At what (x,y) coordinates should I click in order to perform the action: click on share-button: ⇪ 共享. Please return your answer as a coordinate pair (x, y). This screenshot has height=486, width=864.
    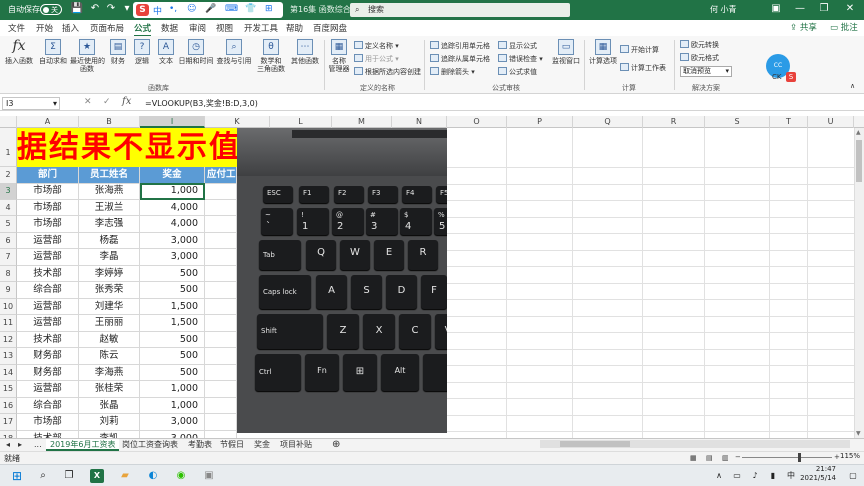
    Looking at the image, I should click on (803, 27).